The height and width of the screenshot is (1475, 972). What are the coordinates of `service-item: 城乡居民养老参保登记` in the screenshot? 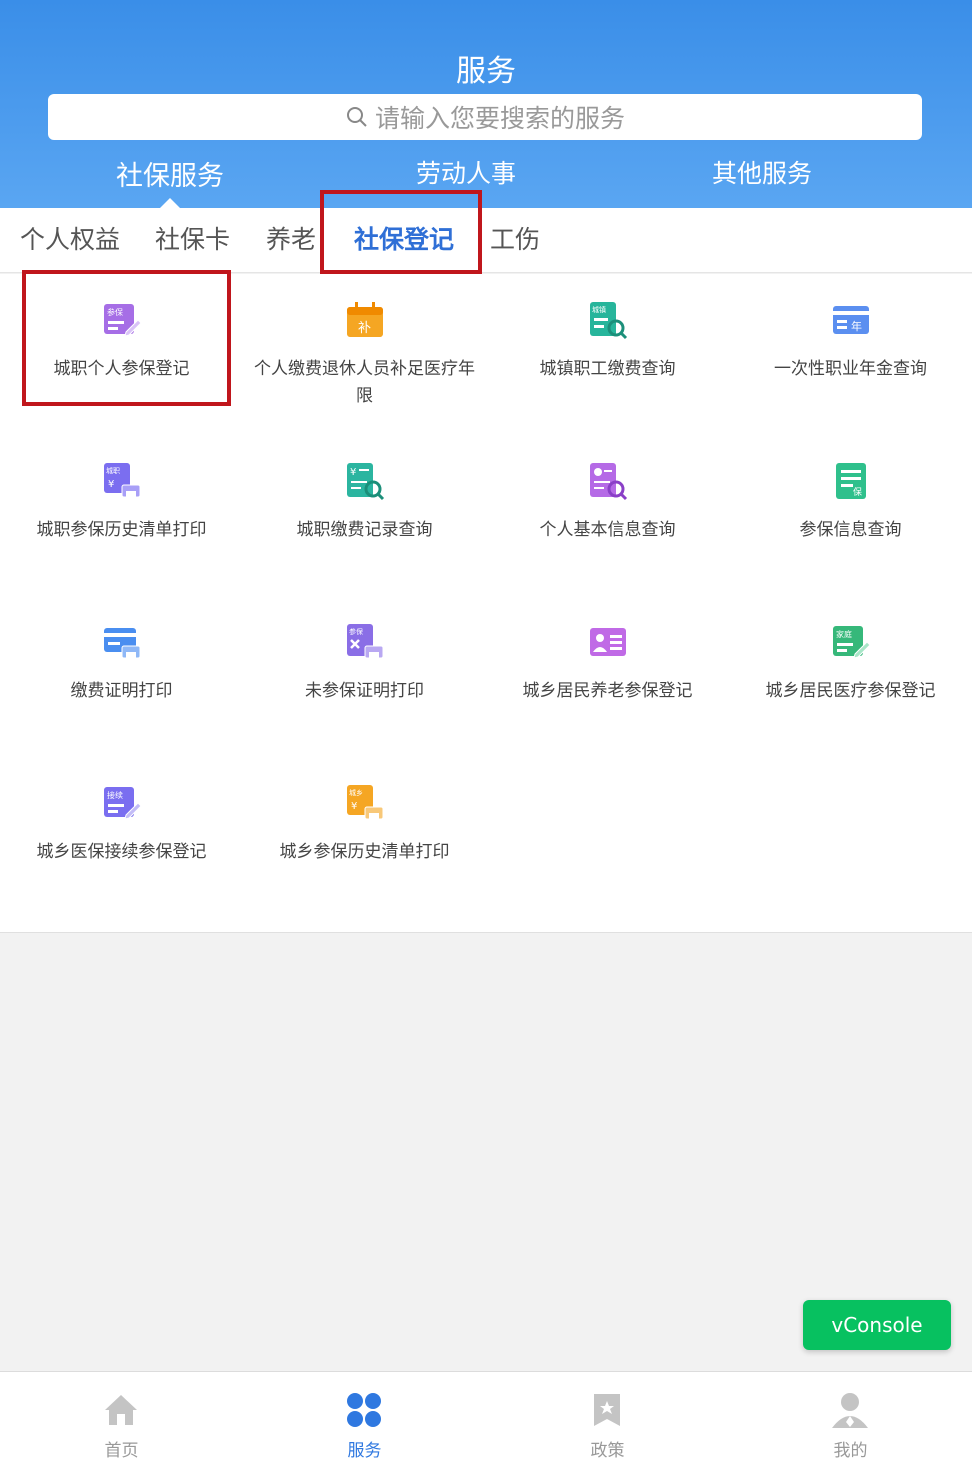 It's located at (607, 666).